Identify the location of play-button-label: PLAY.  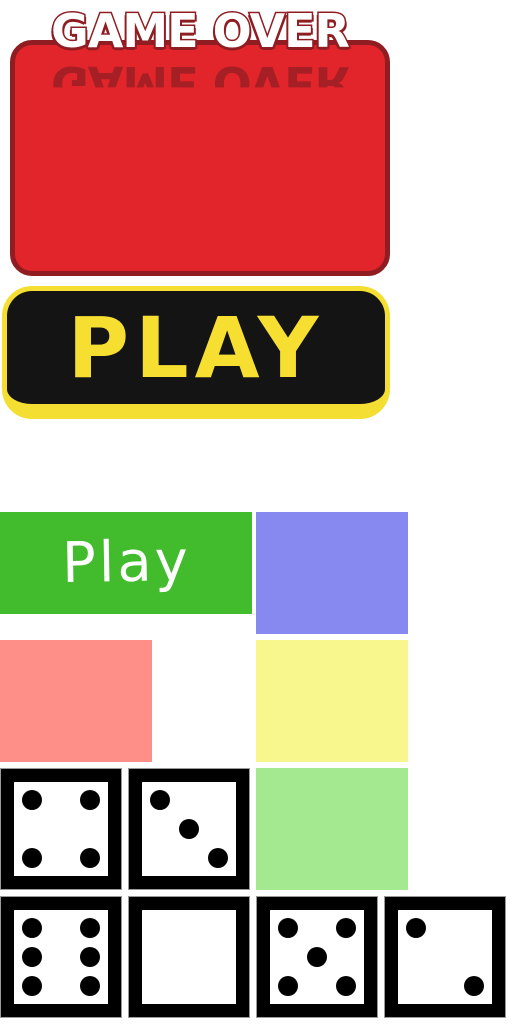
(196, 347).